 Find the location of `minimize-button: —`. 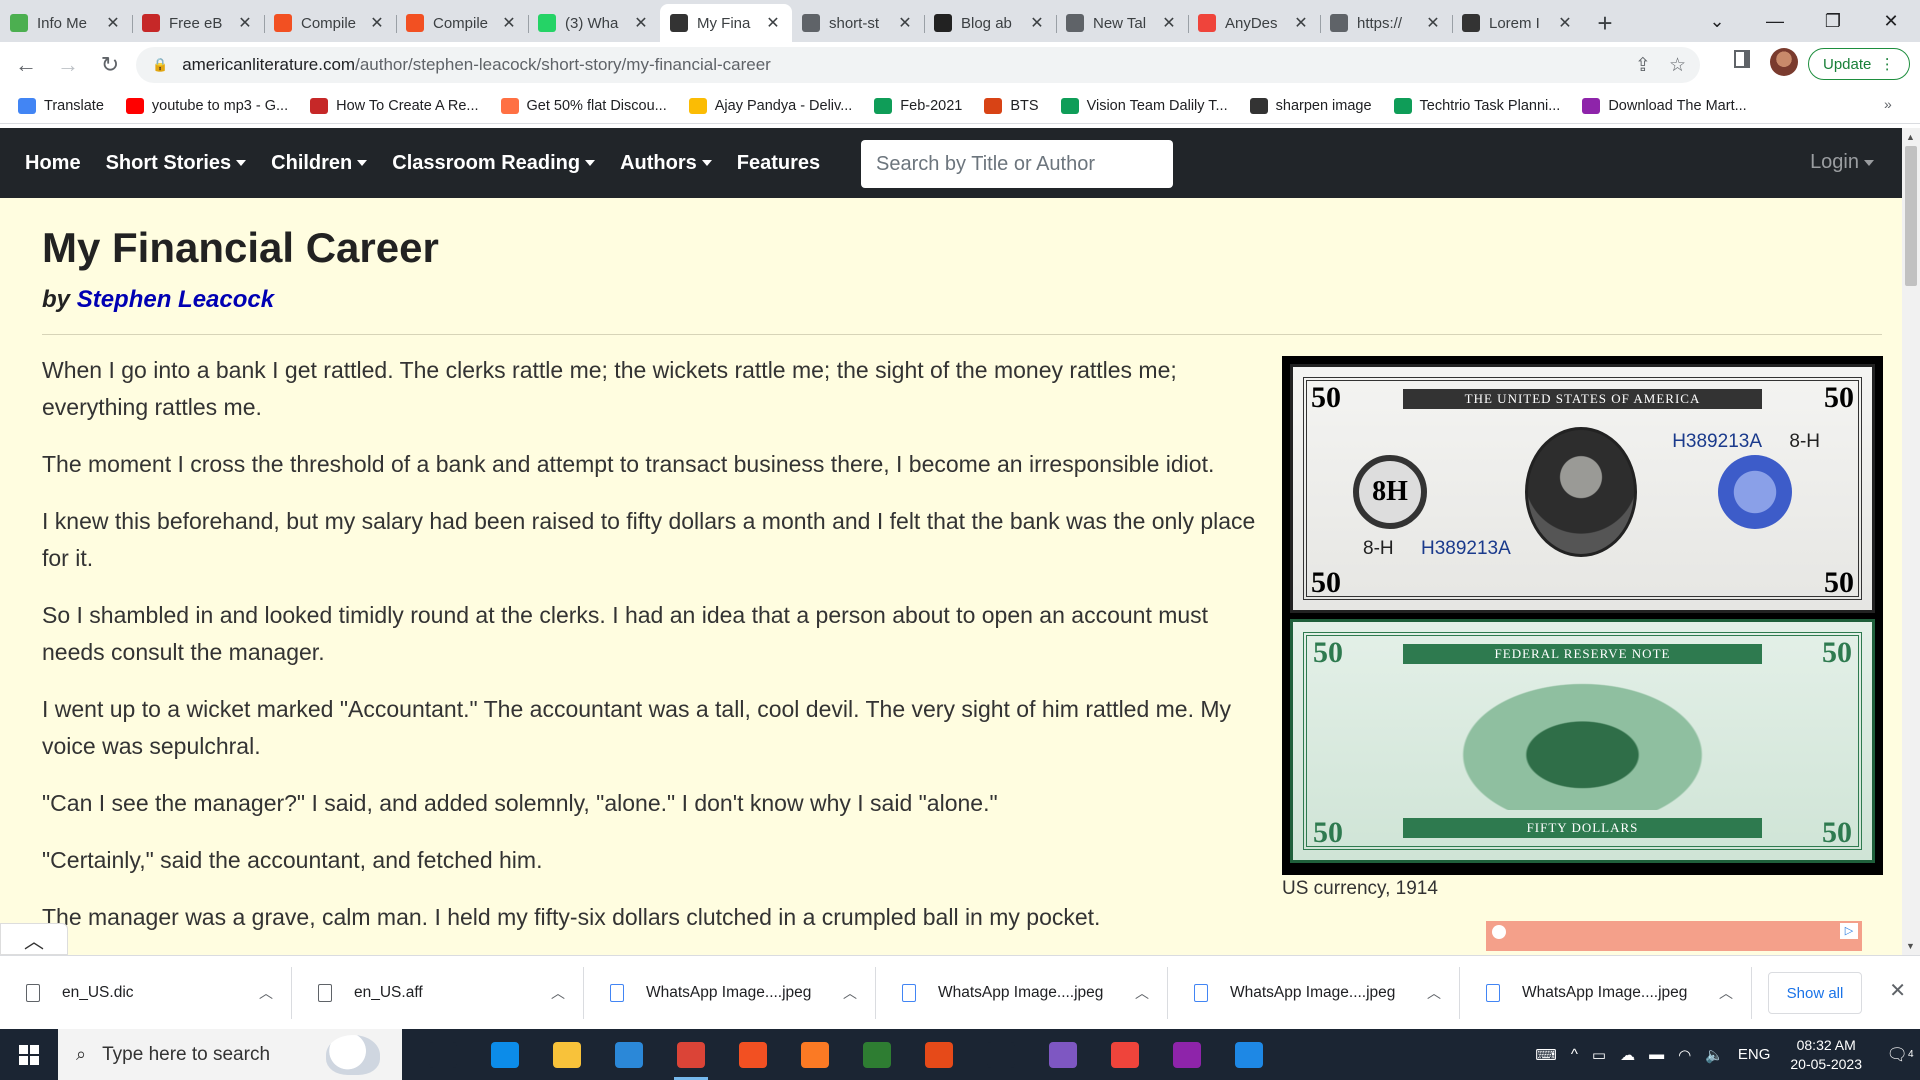

minimize-button: — is located at coordinates (1775, 21).